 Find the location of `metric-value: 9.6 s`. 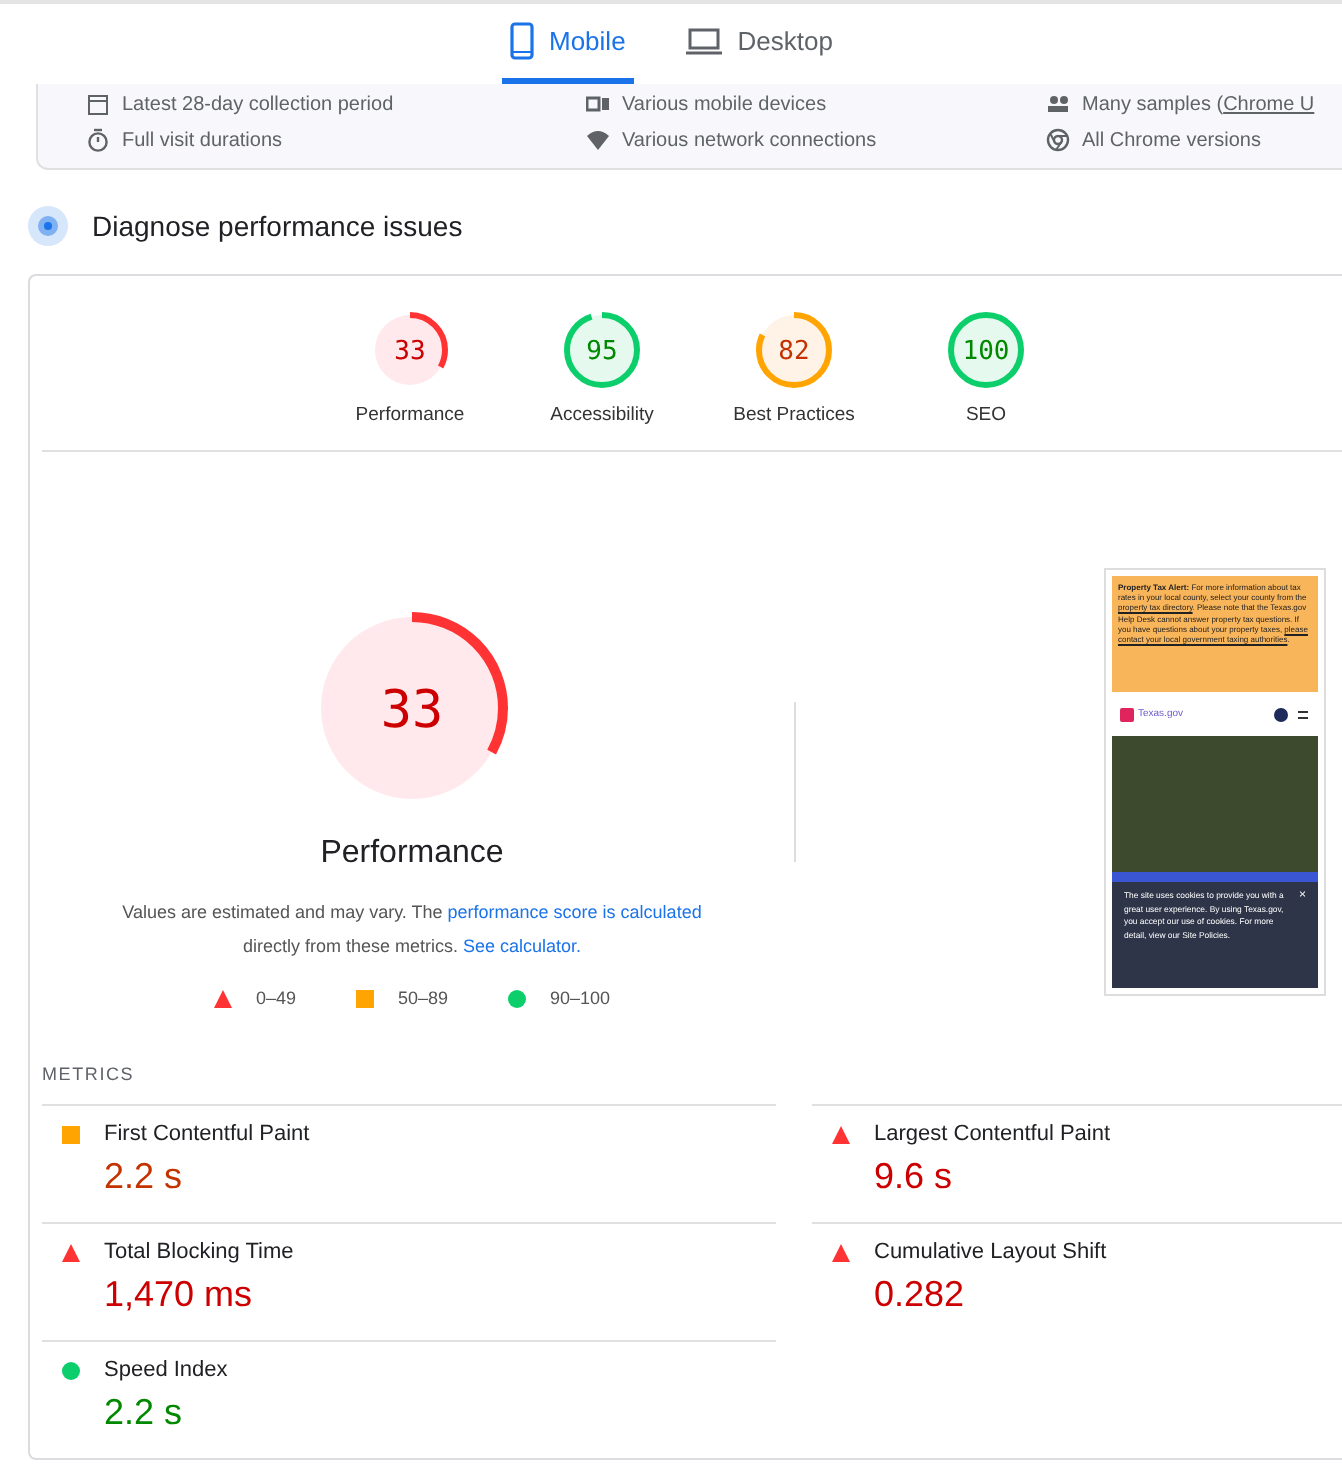

metric-value: 9.6 s is located at coordinates (914, 1177).